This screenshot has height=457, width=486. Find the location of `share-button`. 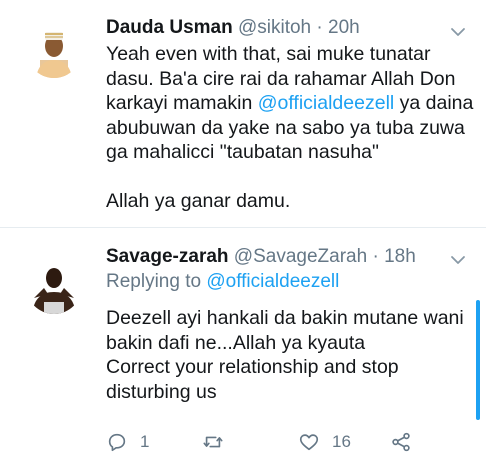

share-button is located at coordinates (401, 442).